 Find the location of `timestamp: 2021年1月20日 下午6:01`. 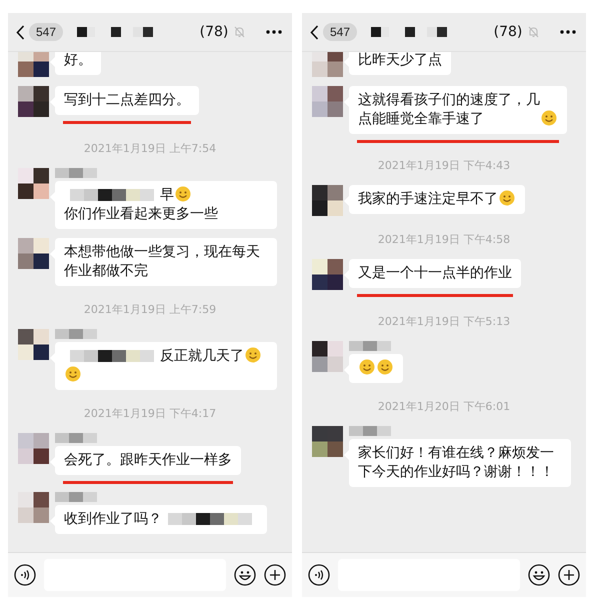

timestamp: 2021年1月20日 下午6:01 is located at coordinates (444, 406).